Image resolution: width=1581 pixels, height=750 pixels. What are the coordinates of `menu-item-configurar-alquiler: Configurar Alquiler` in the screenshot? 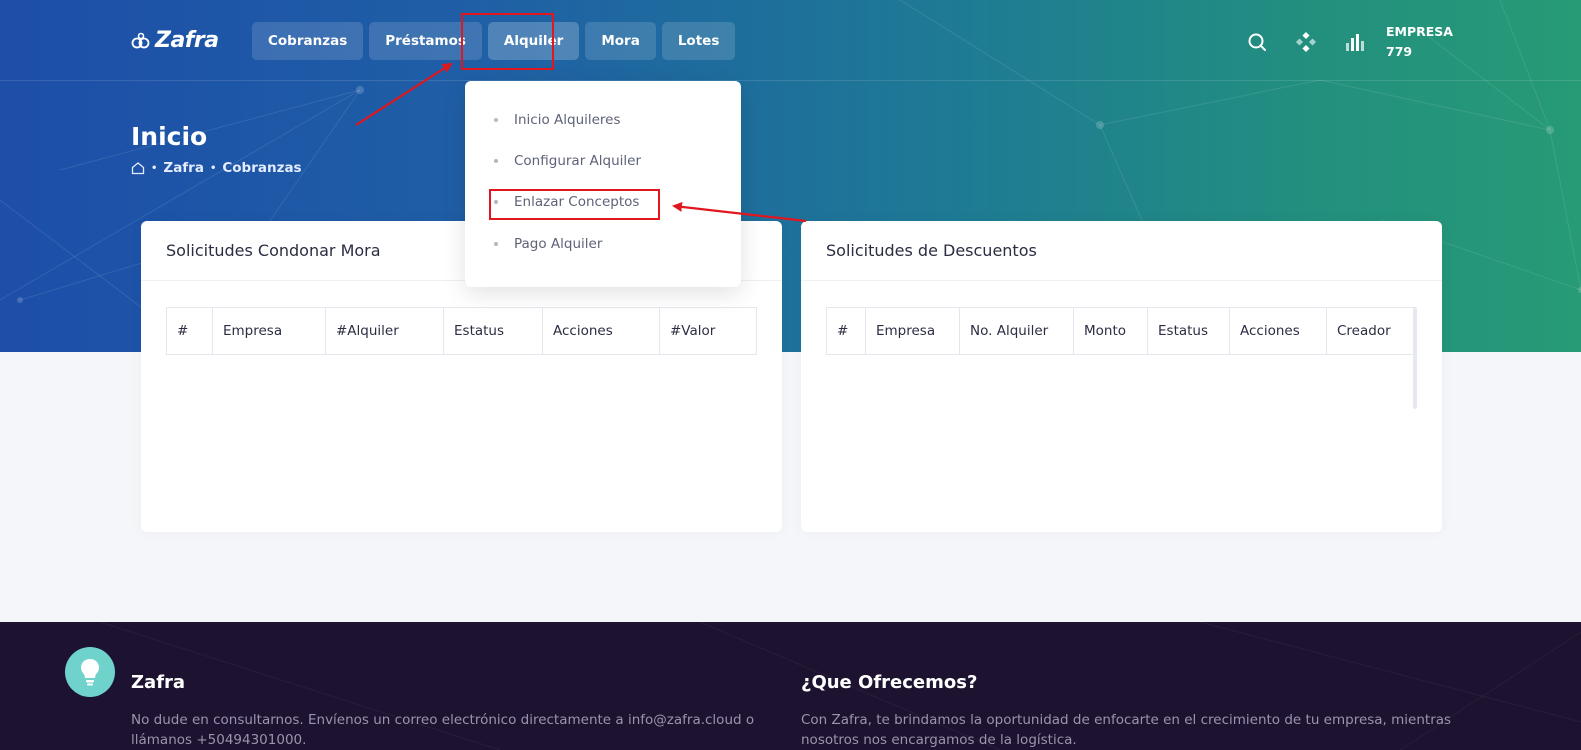 It's located at (567, 161).